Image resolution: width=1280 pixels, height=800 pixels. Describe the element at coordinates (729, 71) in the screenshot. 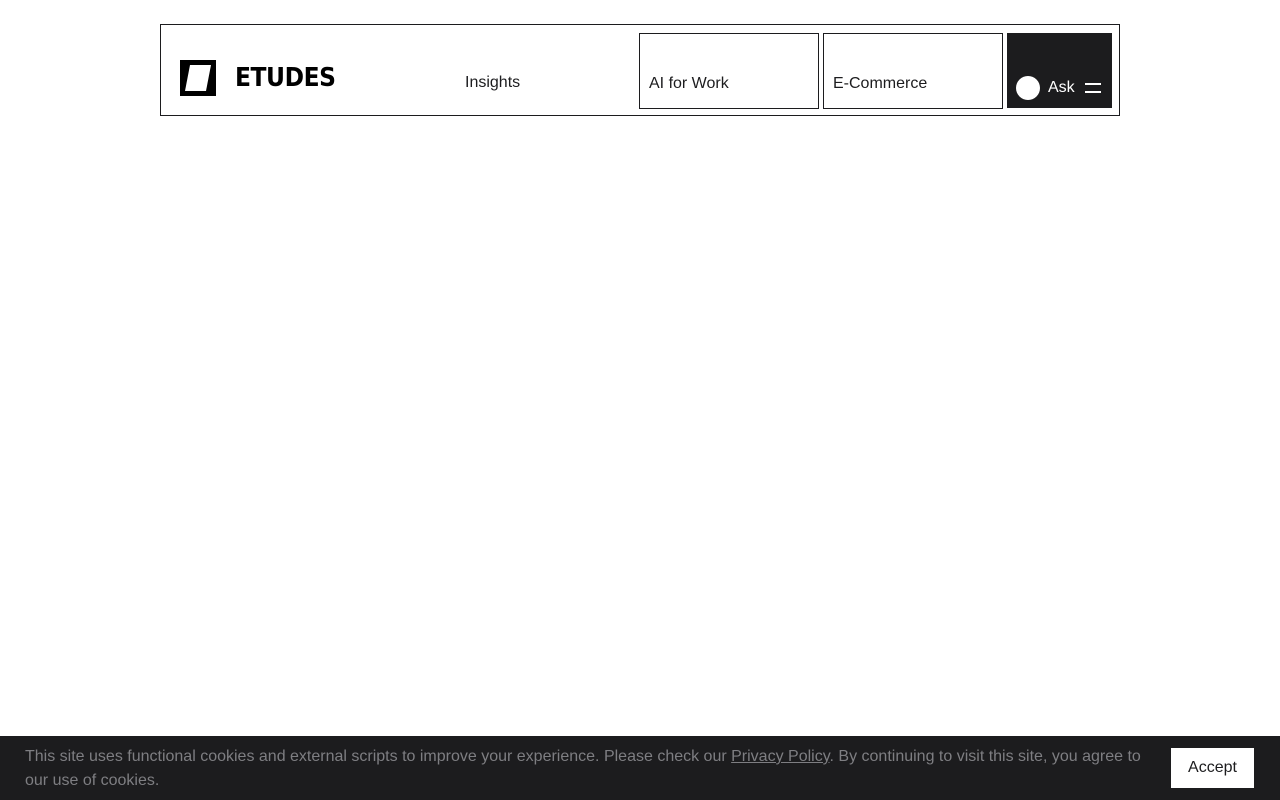

I see `nav-ai-for-work: AI for Work` at that location.